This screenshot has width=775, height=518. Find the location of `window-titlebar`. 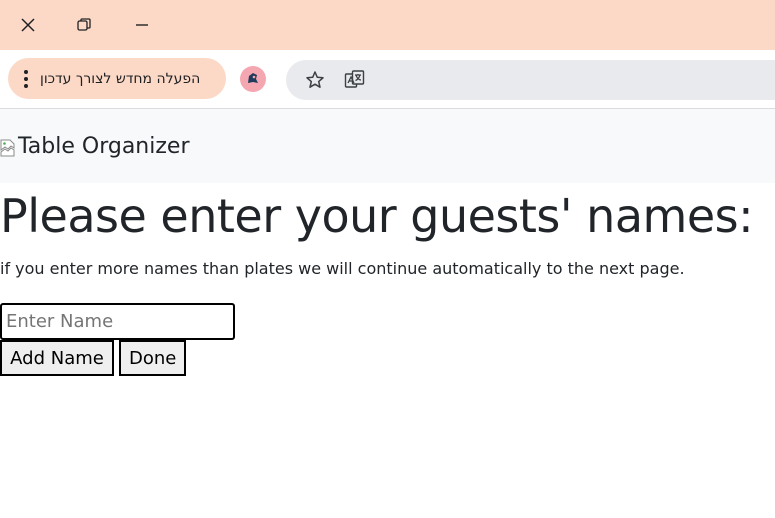

window-titlebar is located at coordinates (387, 25).